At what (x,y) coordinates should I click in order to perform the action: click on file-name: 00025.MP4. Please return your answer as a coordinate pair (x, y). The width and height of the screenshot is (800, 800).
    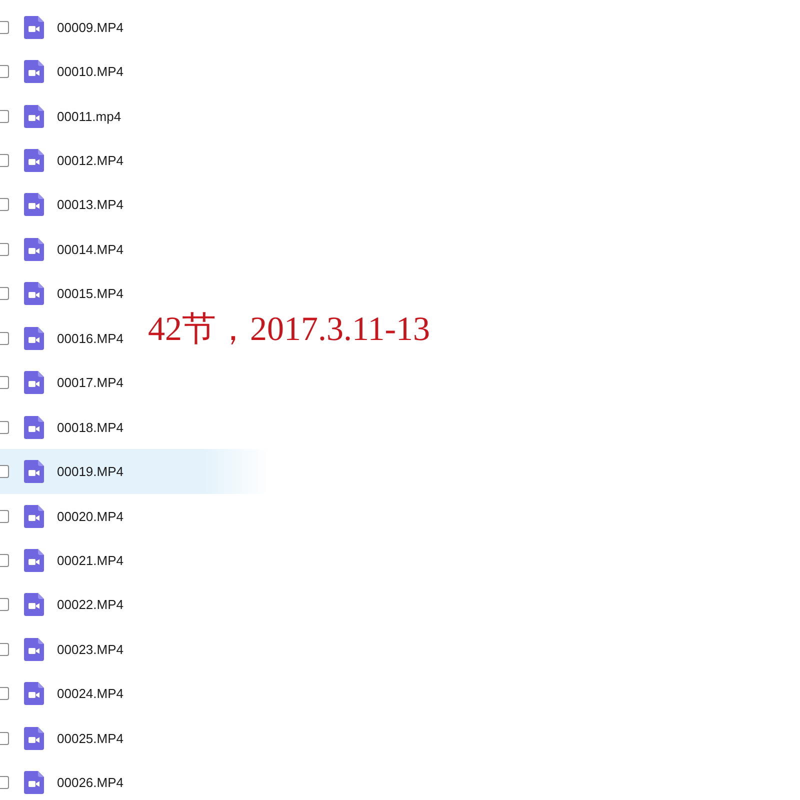
    Looking at the image, I should click on (90, 738).